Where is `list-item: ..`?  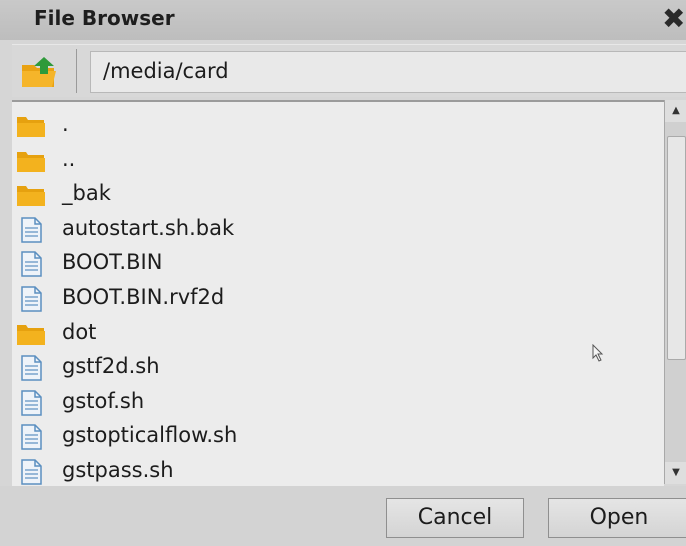 list-item: .. is located at coordinates (338, 160).